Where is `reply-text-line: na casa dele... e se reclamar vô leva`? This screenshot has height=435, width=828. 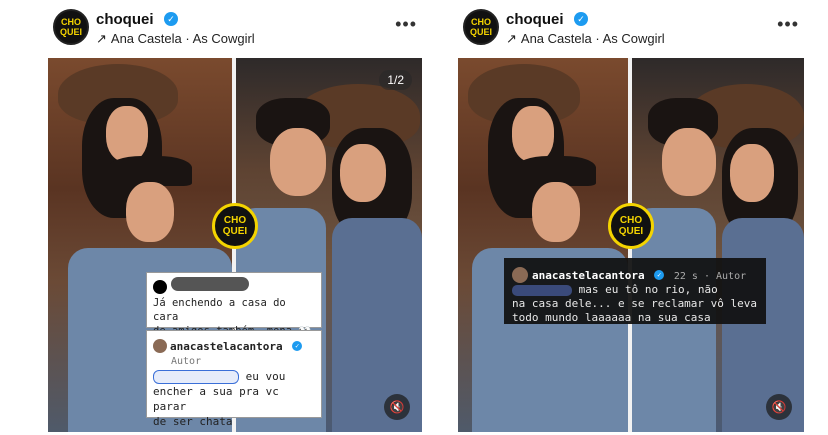
reply-text-line: na casa dele... e se reclamar vô leva is located at coordinates (635, 303).